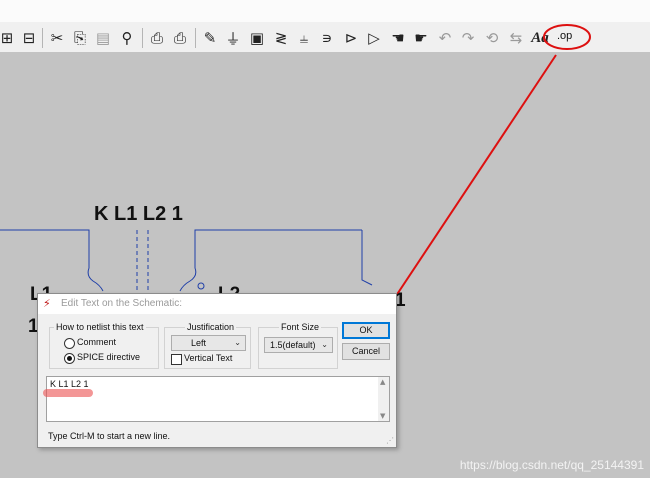 The image size is (650, 478). What do you see at coordinates (47, 303) in the screenshot?
I see `dialog-app-icon: ⚡` at bounding box center [47, 303].